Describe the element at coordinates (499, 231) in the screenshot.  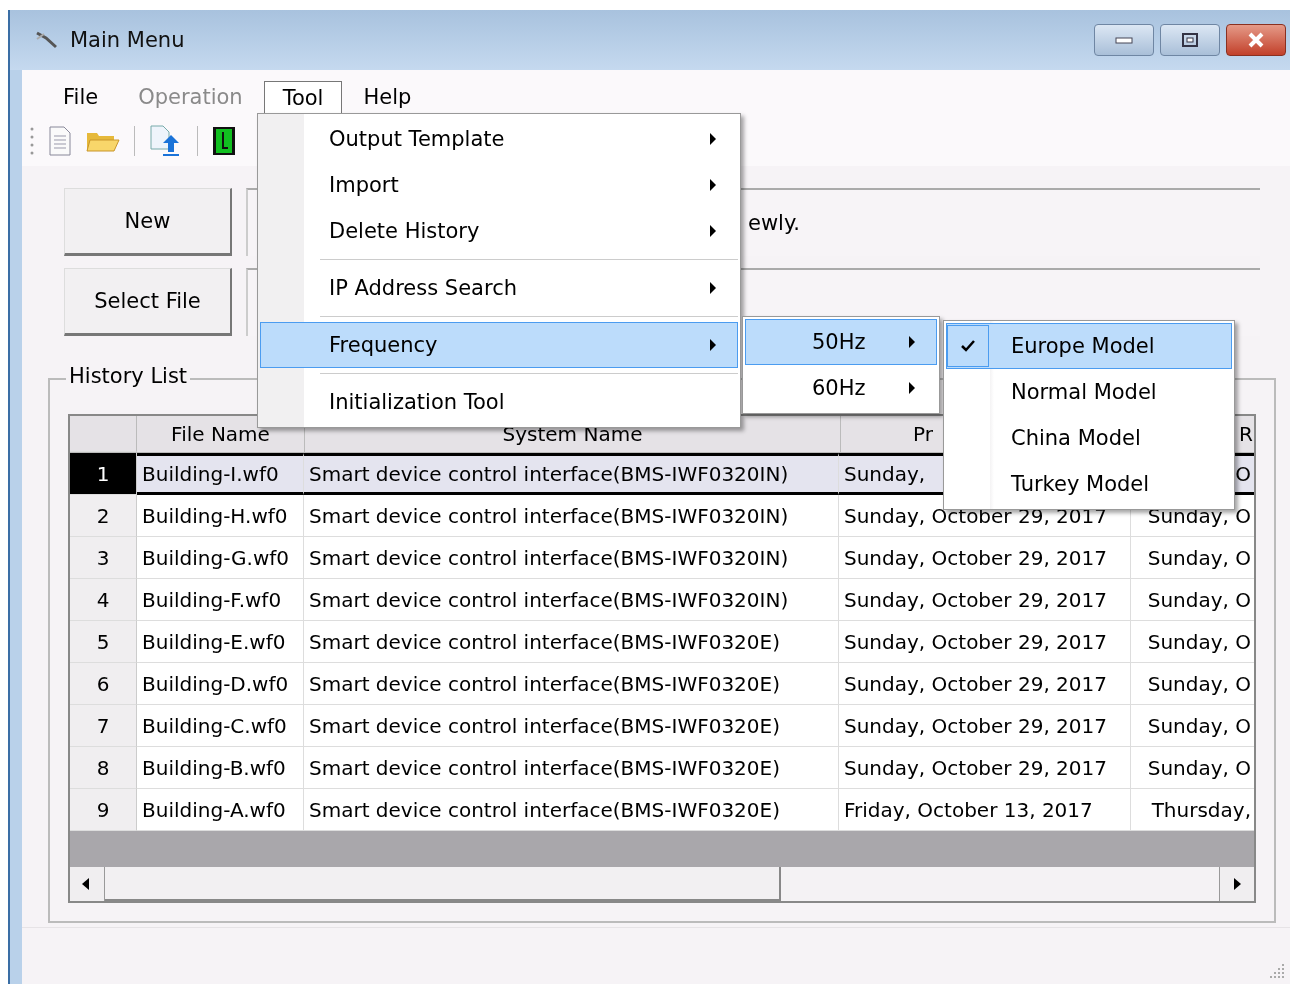
I see `menu-entry: Delete History` at that location.